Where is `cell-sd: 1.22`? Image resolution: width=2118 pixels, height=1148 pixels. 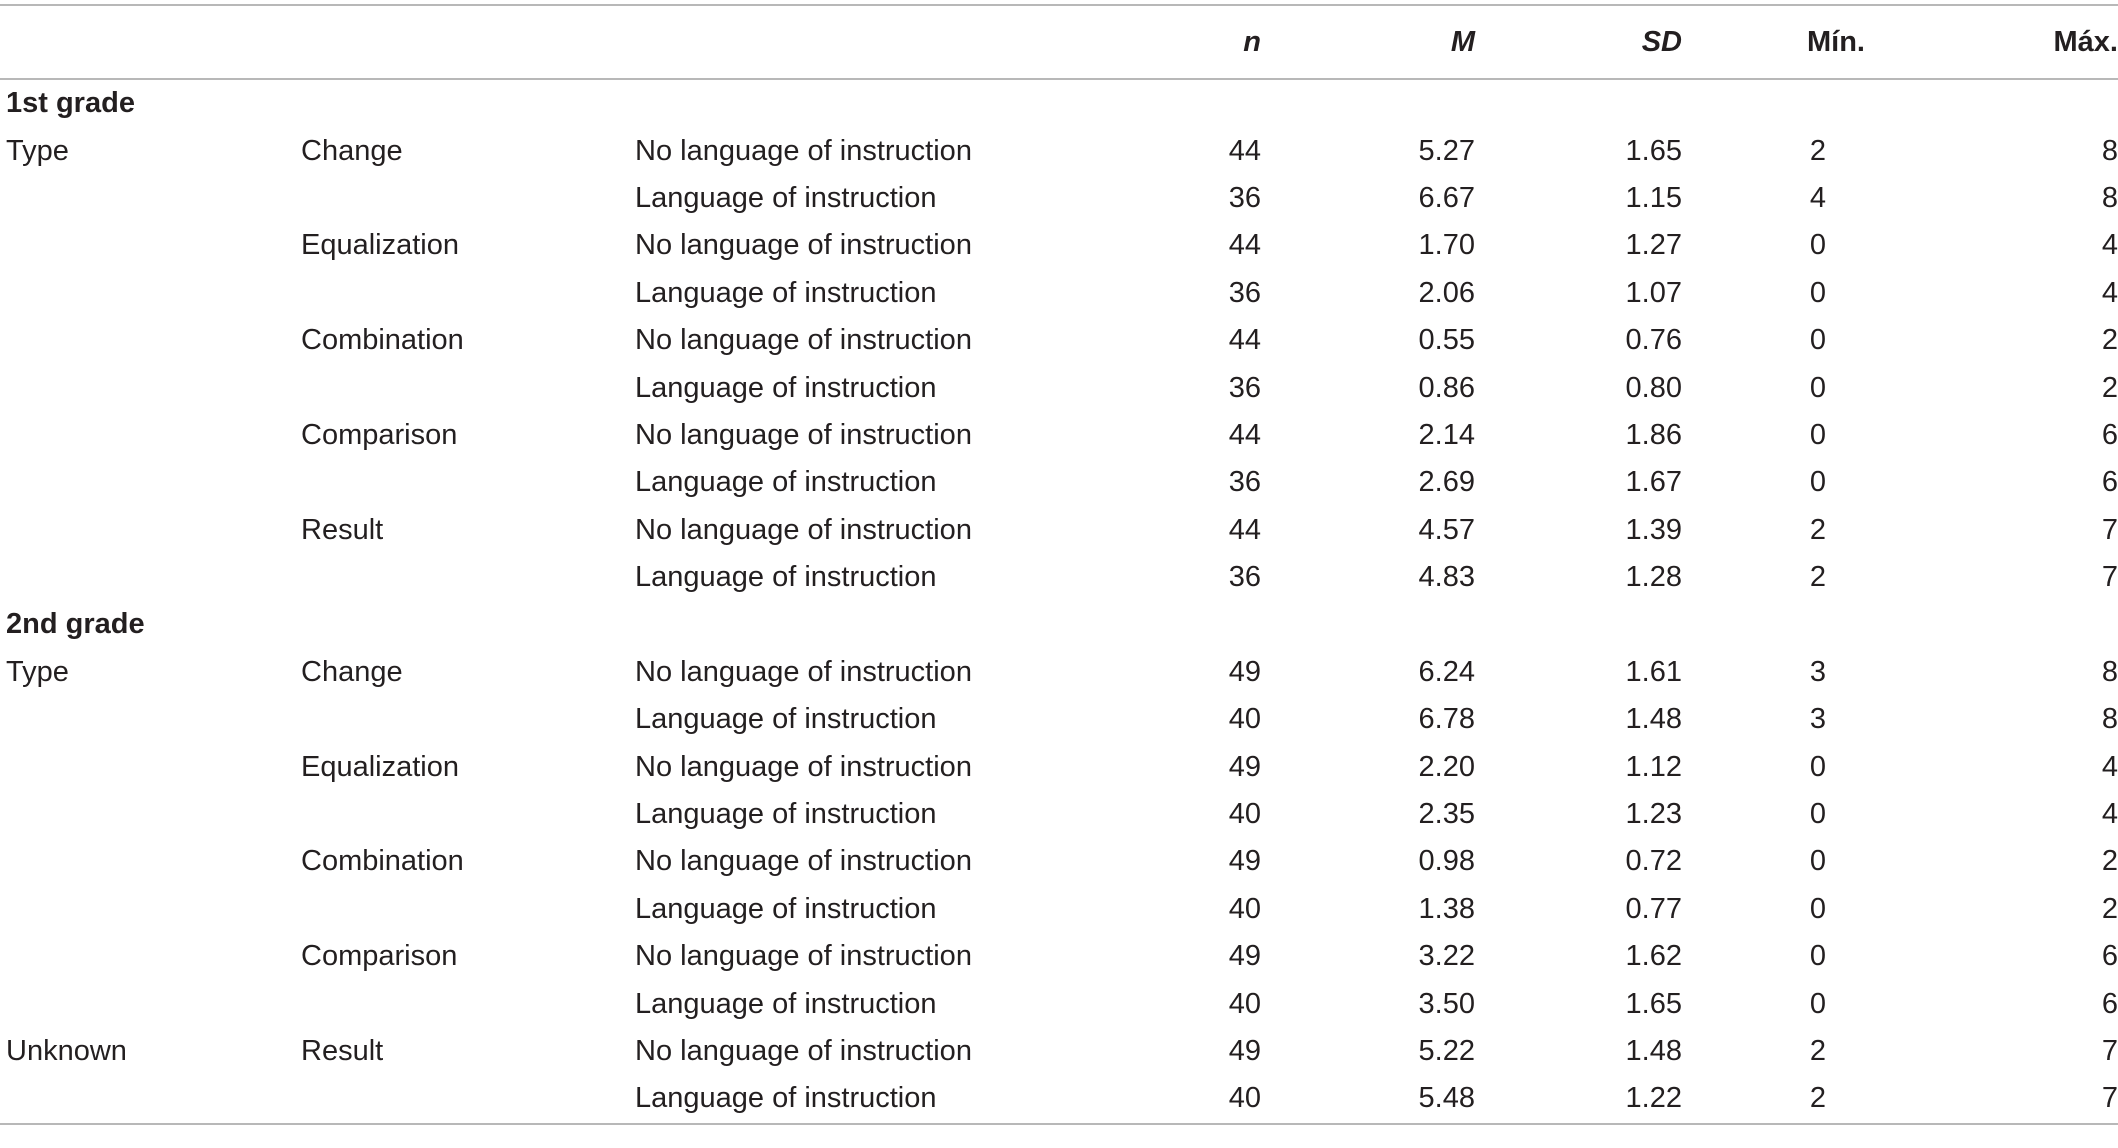
cell-sd: 1.22 is located at coordinates (1653, 1098).